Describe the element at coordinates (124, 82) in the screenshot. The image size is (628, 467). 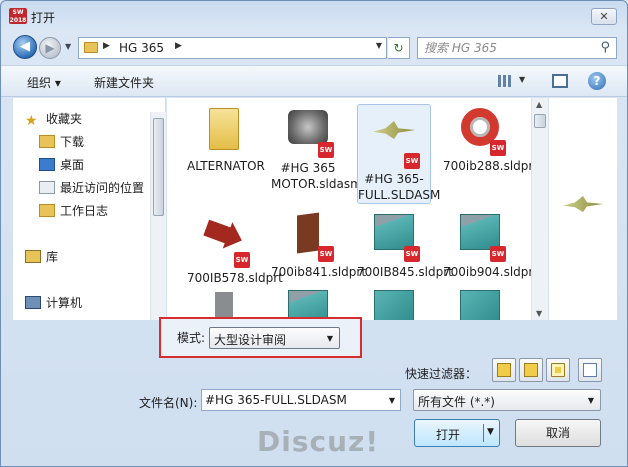
I see `new-folder-button: 新建文件夹` at that location.